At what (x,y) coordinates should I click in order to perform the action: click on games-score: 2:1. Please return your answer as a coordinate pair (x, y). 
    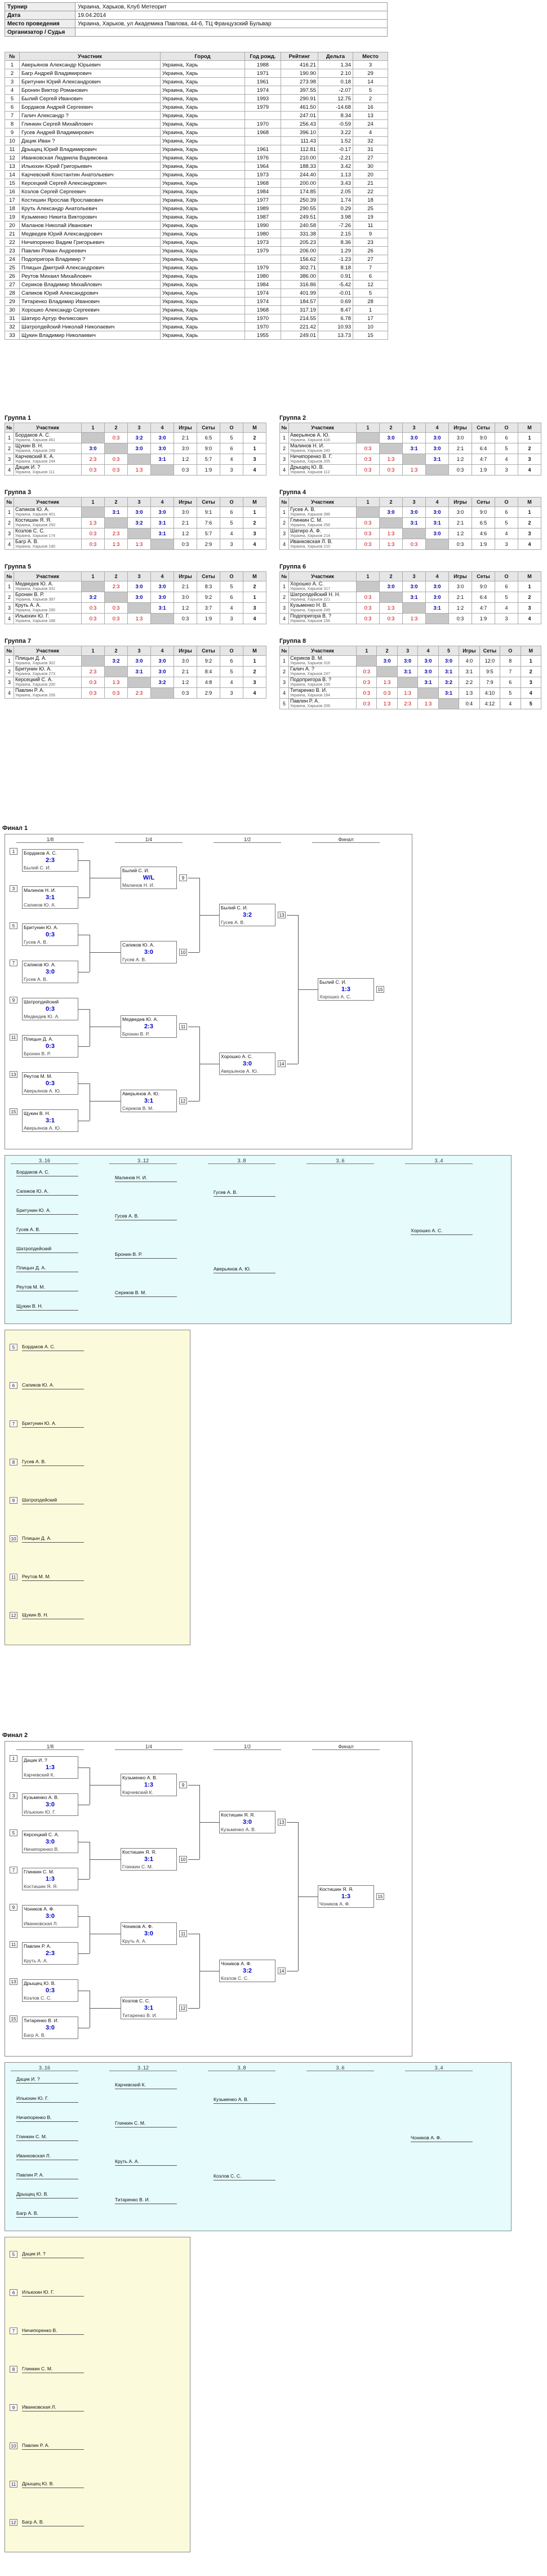
    Looking at the image, I should click on (460, 598).